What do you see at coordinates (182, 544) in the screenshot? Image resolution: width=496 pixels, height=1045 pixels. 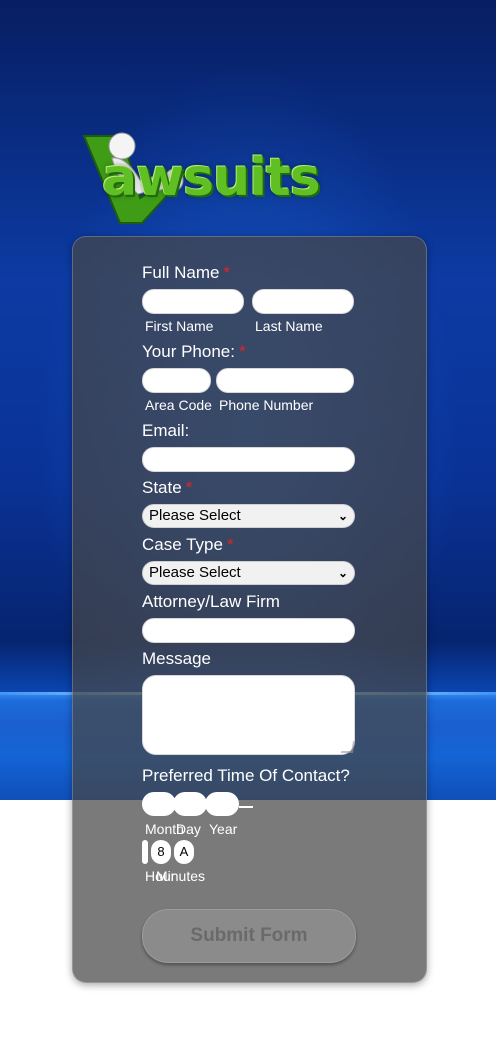 I see `case-type-label-text: Case Type` at bounding box center [182, 544].